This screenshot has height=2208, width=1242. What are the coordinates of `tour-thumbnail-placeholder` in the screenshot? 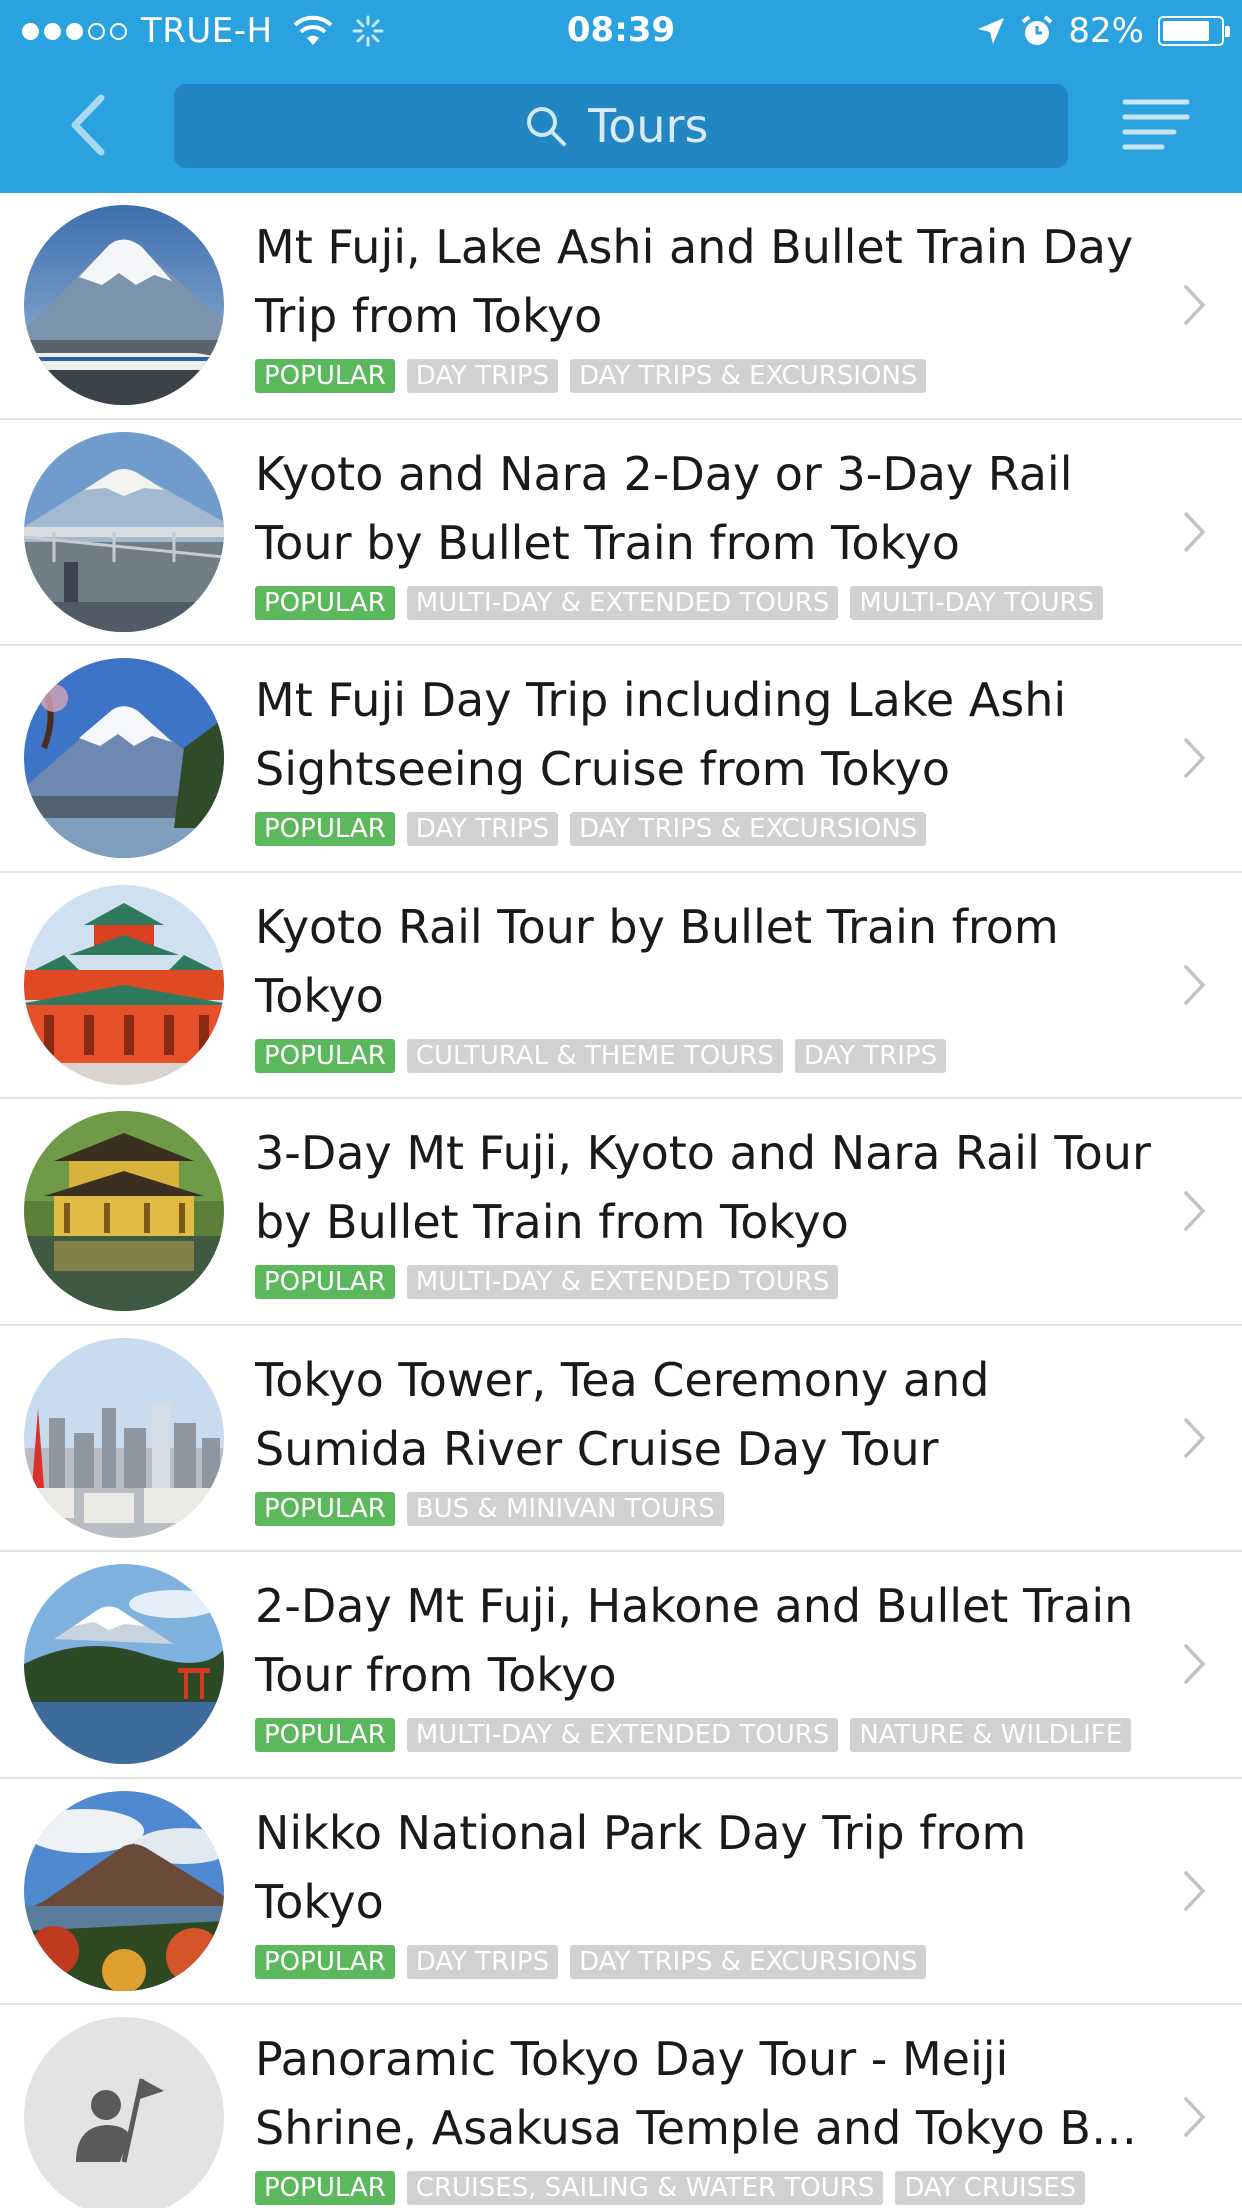 It's located at (124, 2112).